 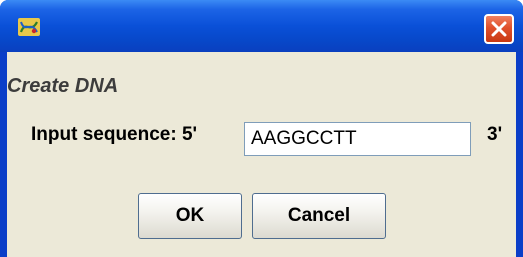 I want to click on cancel-button: Cancel, so click(x=319, y=216).